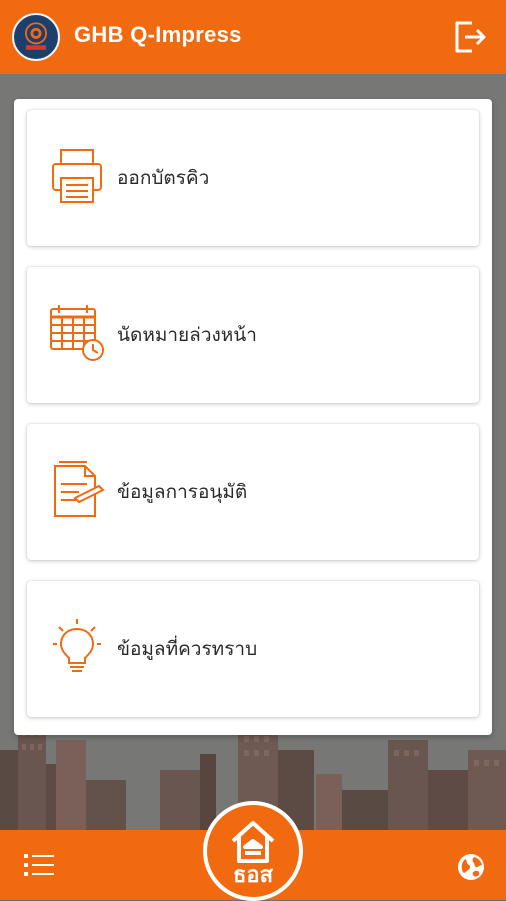 Image resolution: width=506 pixels, height=901 pixels. Describe the element at coordinates (187, 649) in the screenshot. I see `menu-item-label: ข้อมูลที่ควรทราบ` at that location.